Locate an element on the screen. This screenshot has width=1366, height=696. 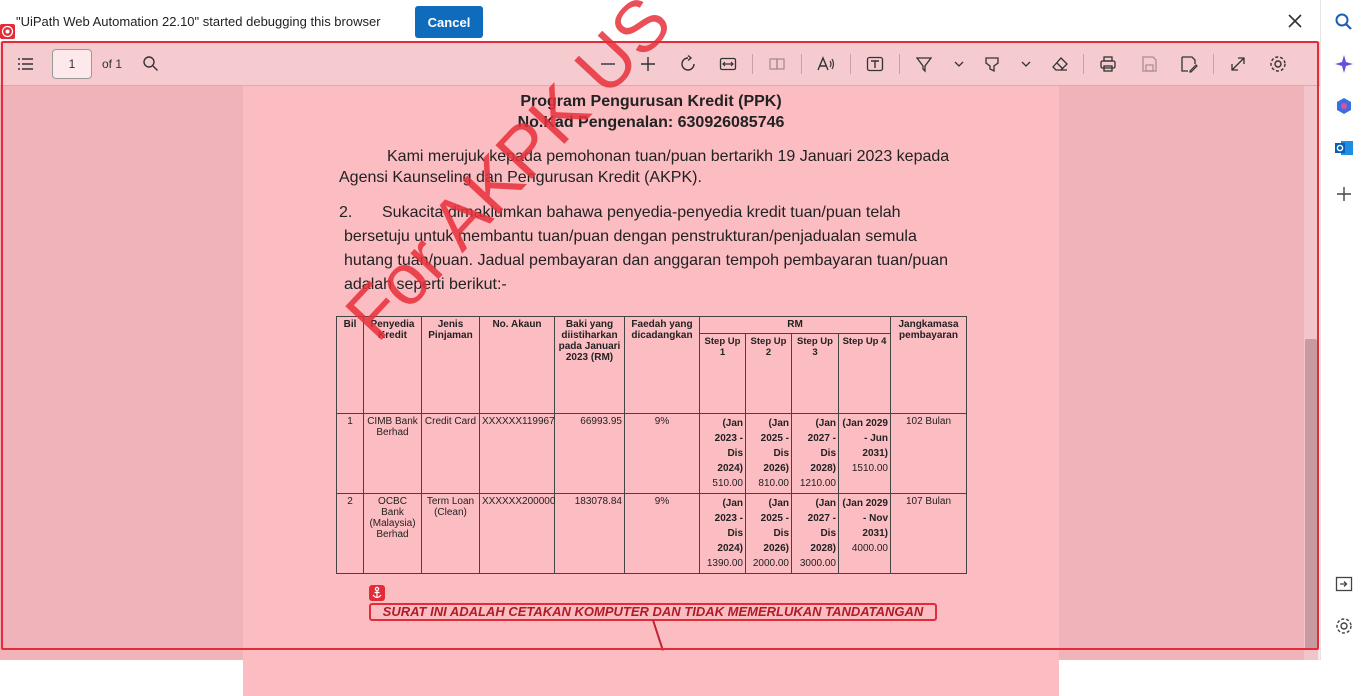
header-step2: Step Up 2 is located at coordinates (768, 373).